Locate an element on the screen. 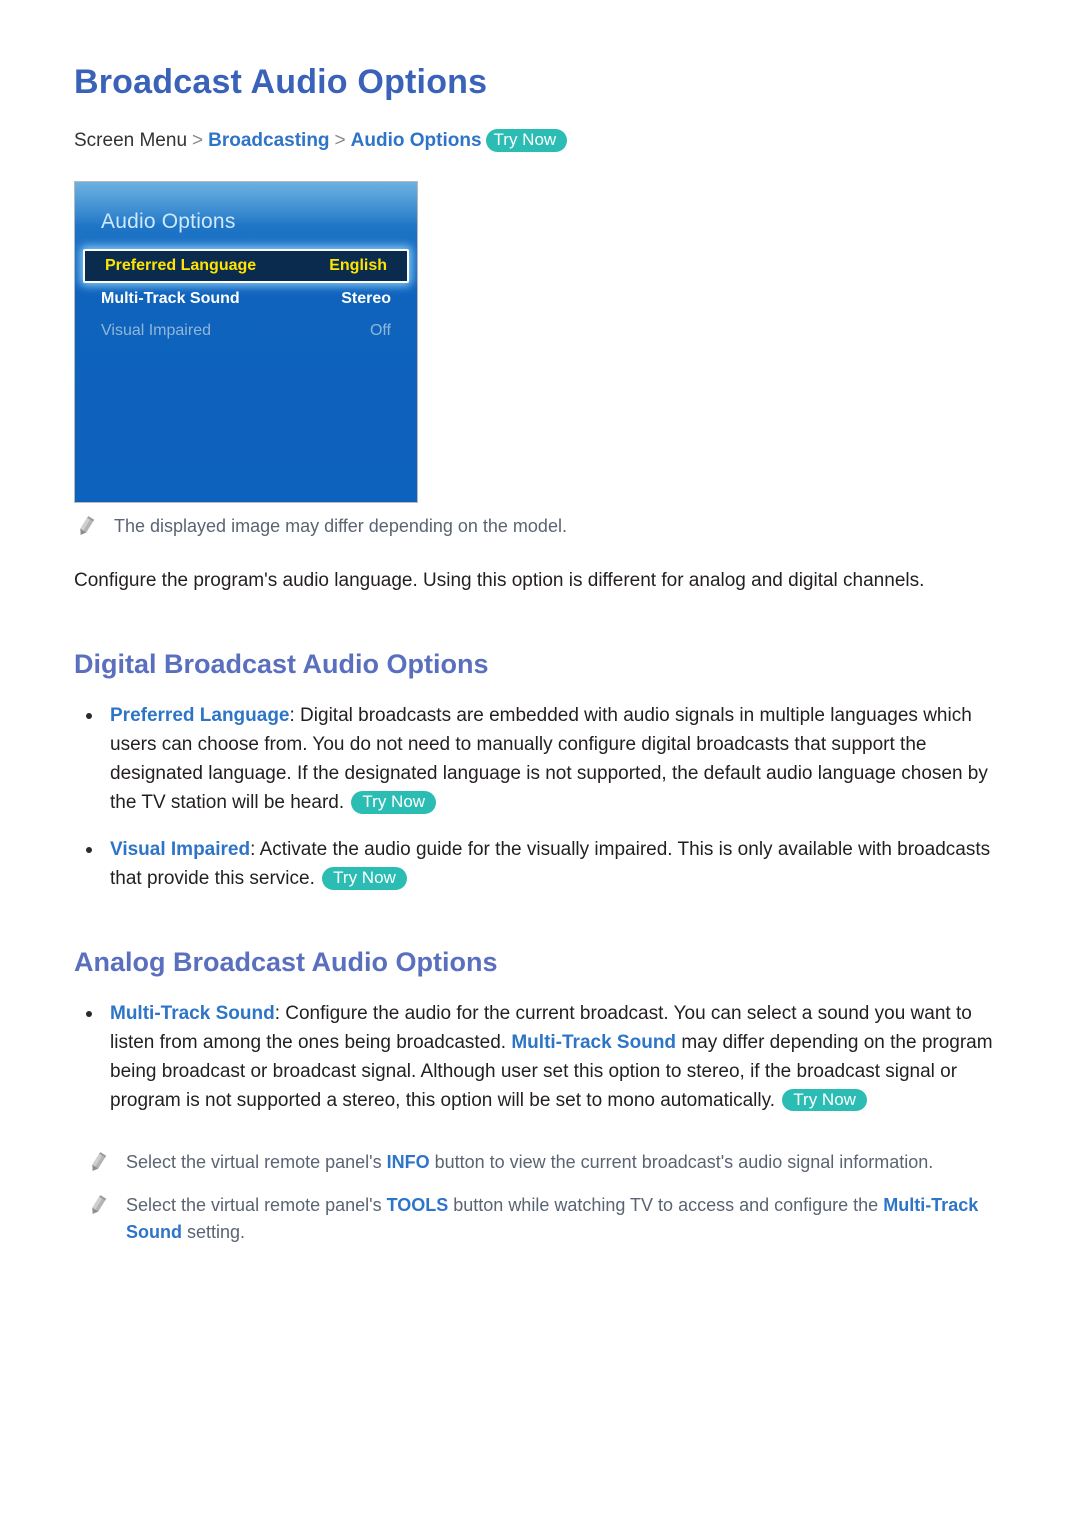  page-title: Broadcast Audio Options is located at coordinates (281, 82).